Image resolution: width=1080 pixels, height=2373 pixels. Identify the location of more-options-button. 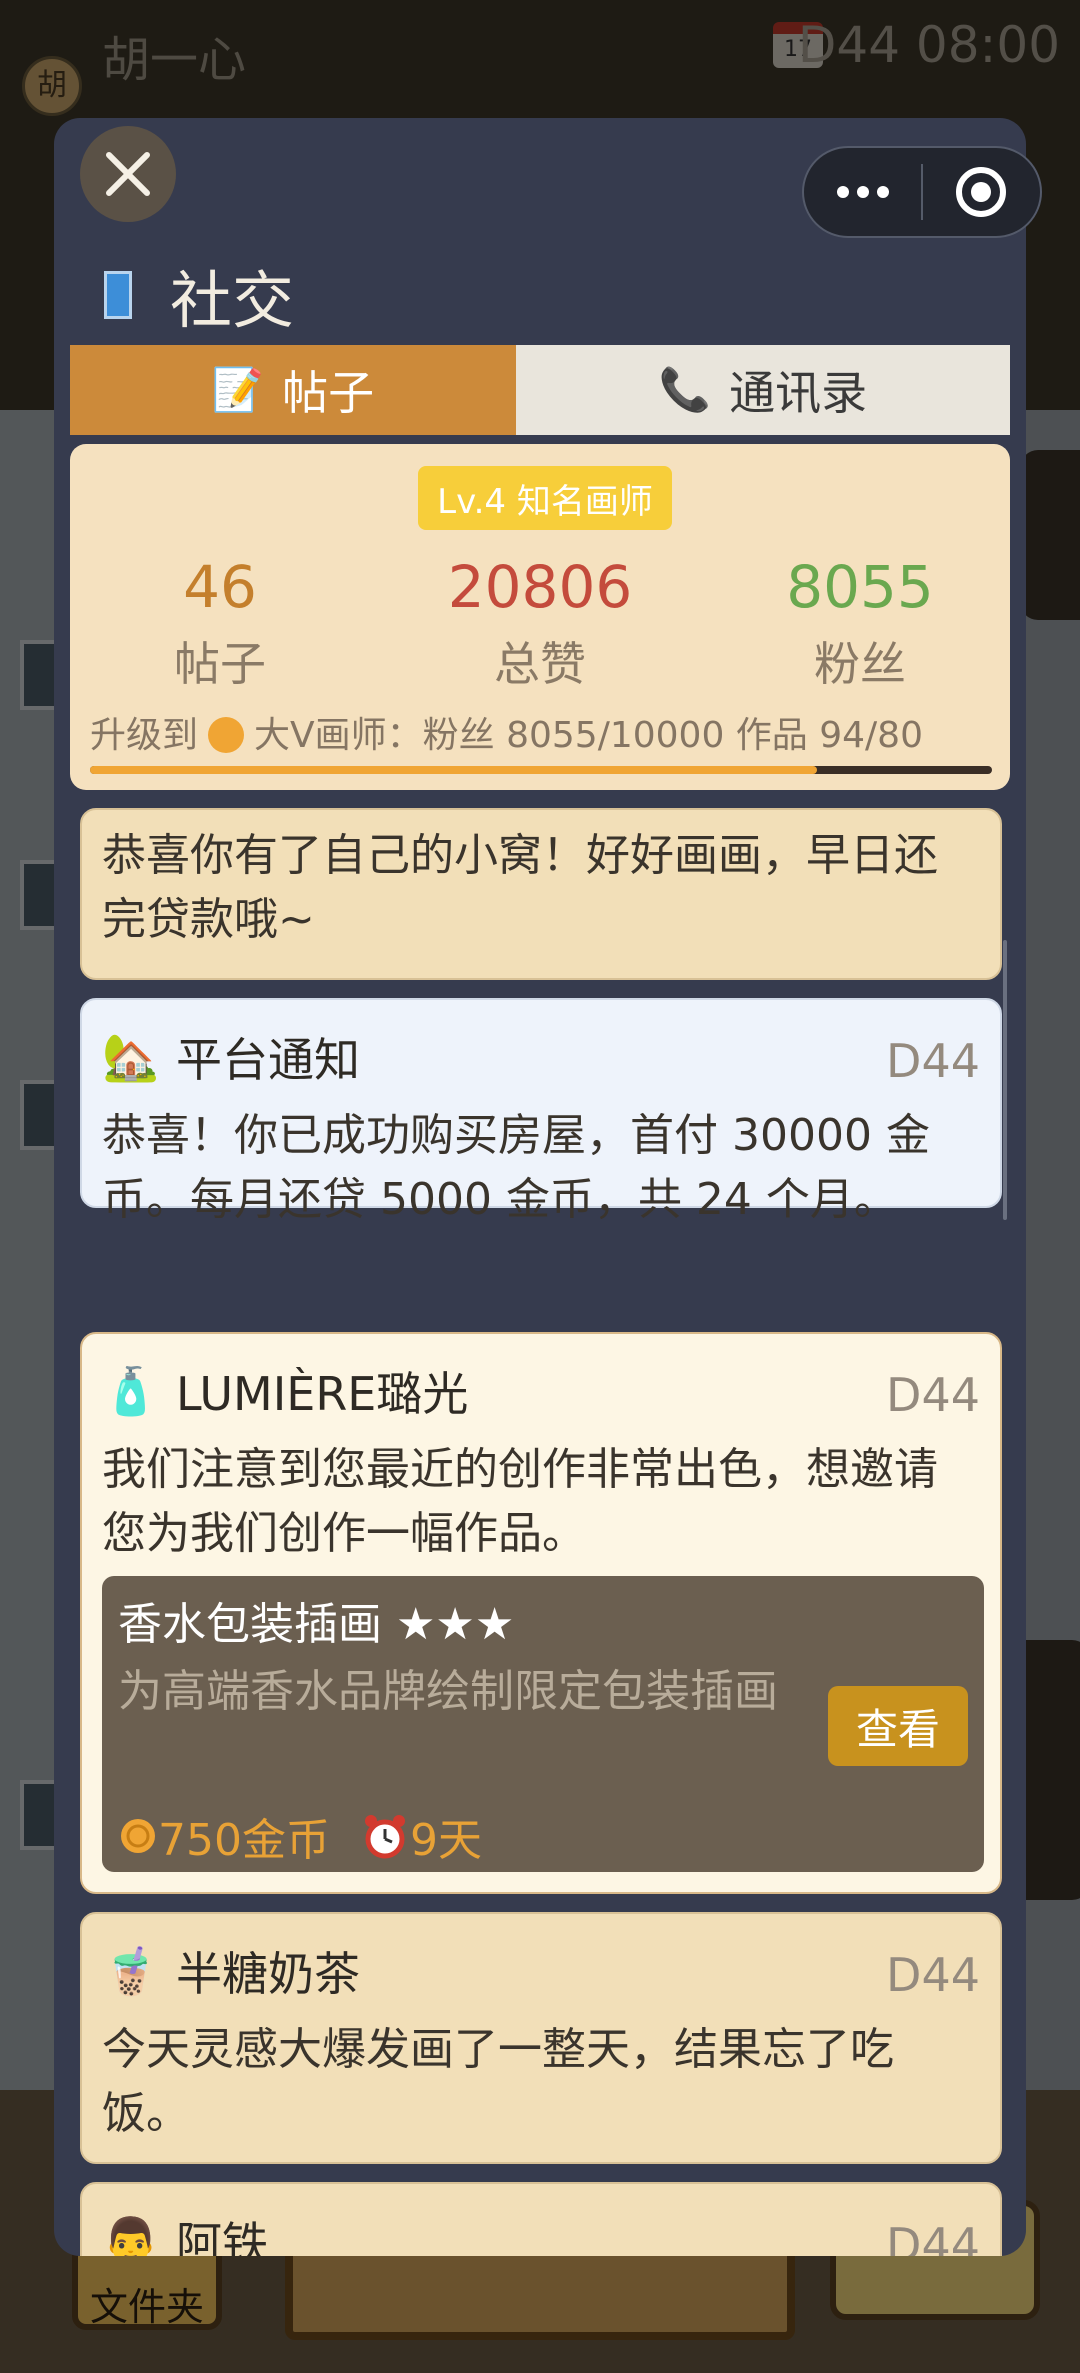
(862, 192).